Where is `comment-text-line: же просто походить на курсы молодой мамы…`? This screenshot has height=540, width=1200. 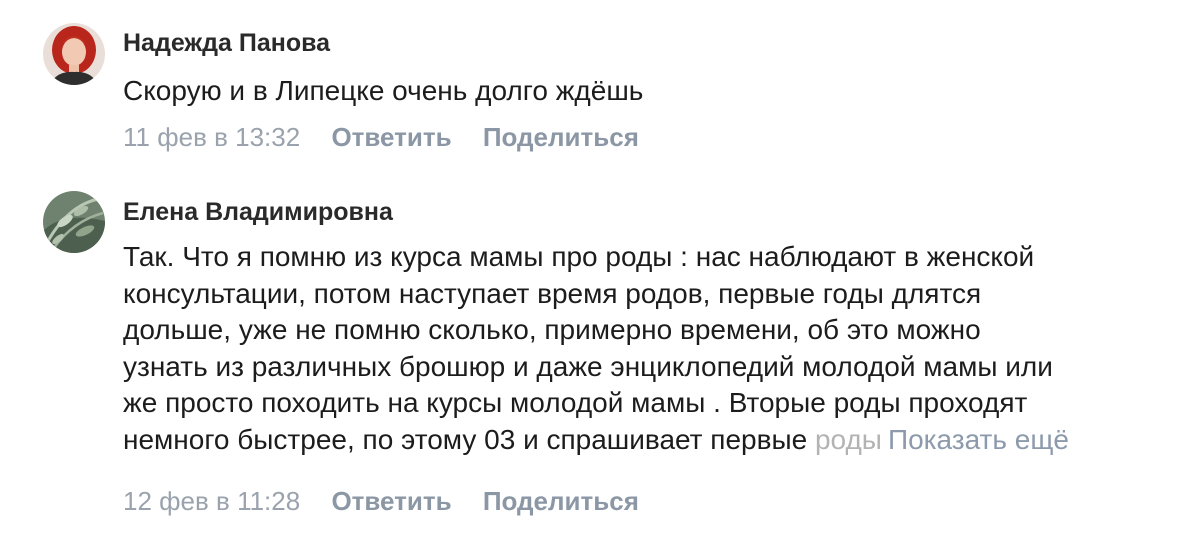
comment-text-line: же просто походить на курсы молодой мамы… is located at coordinates (575, 402).